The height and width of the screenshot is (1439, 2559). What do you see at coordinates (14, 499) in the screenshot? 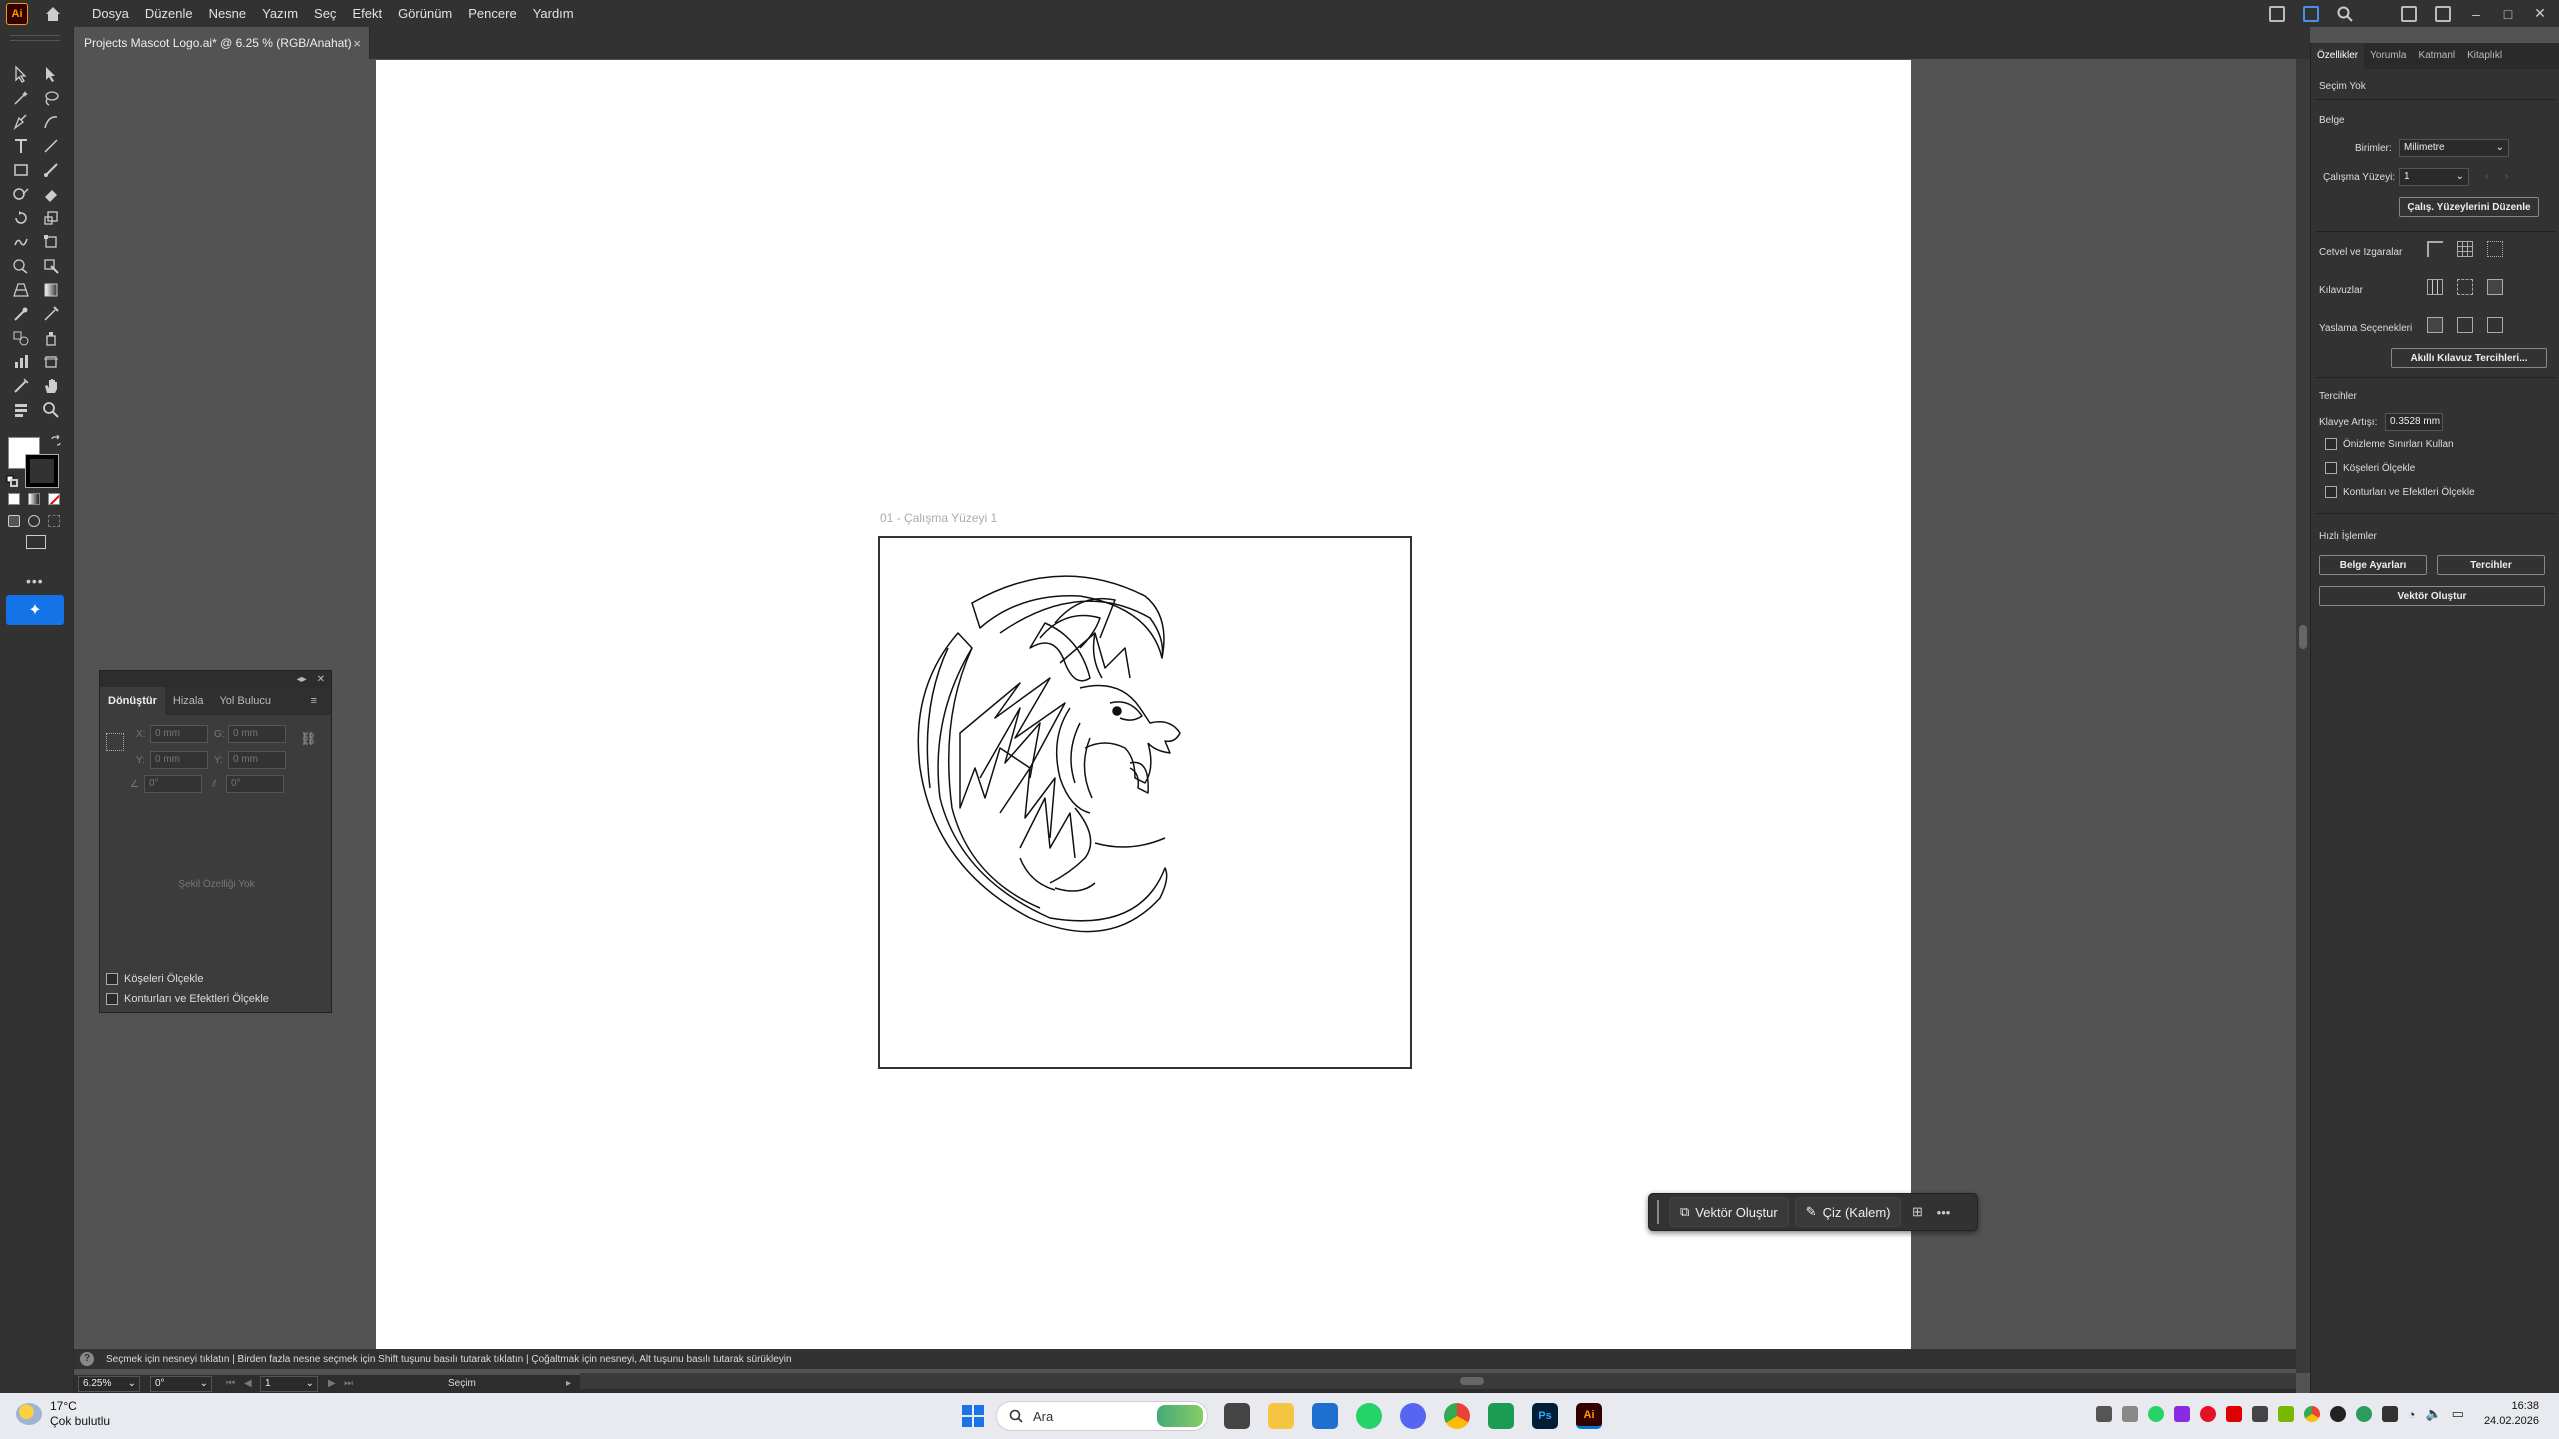
I see `color-mode-icon` at bounding box center [14, 499].